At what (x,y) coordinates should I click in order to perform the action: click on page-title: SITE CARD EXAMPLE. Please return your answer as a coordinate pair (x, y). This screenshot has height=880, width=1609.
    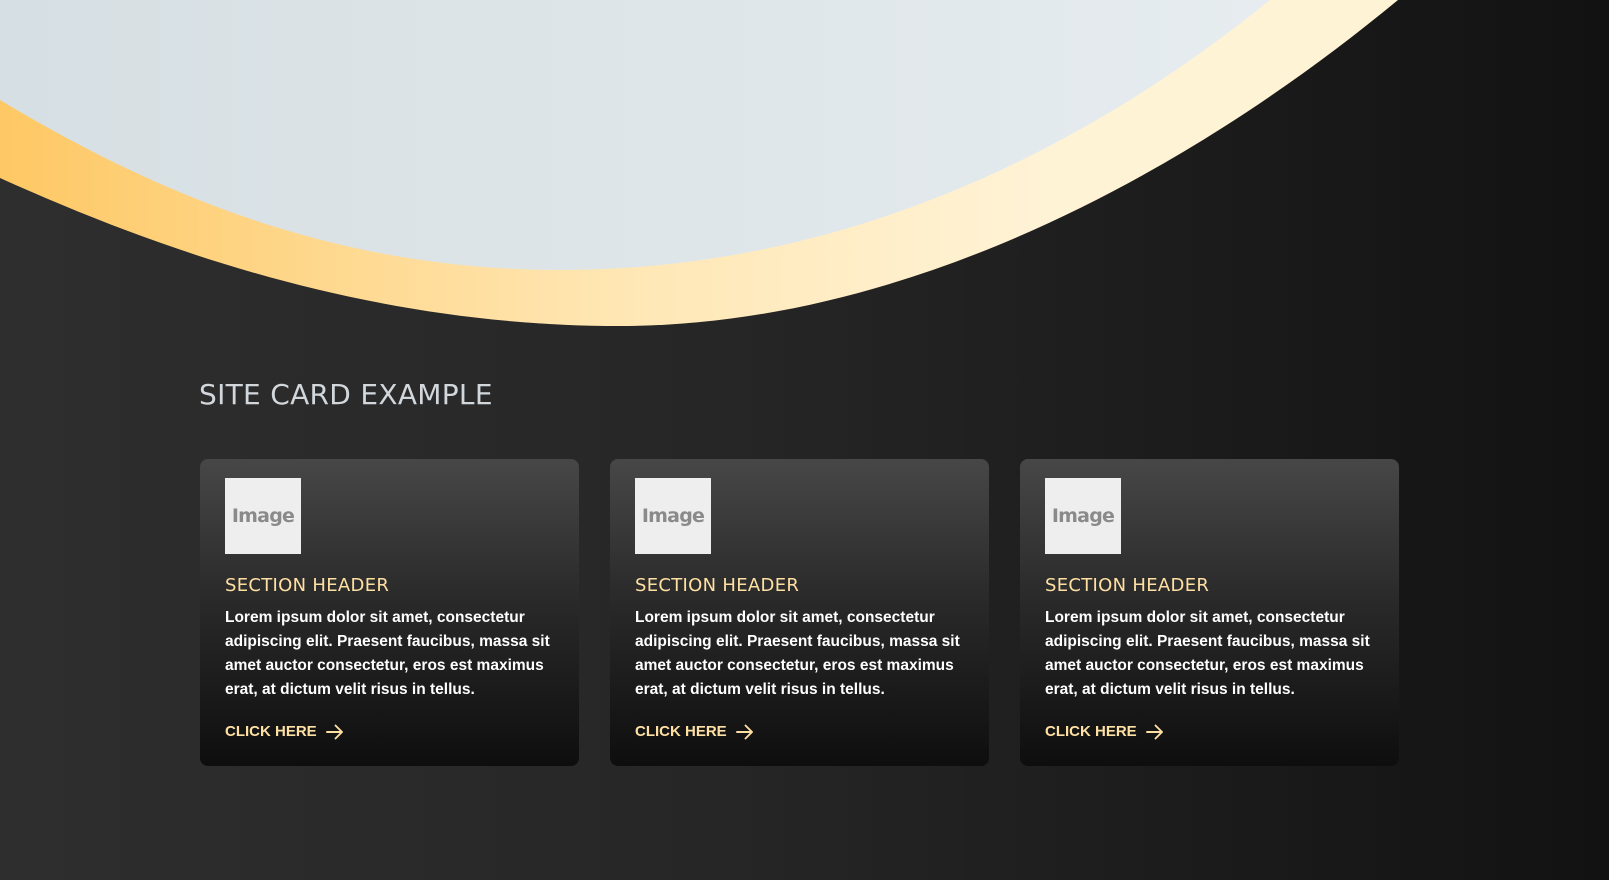
    Looking at the image, I should click on (346, 394).